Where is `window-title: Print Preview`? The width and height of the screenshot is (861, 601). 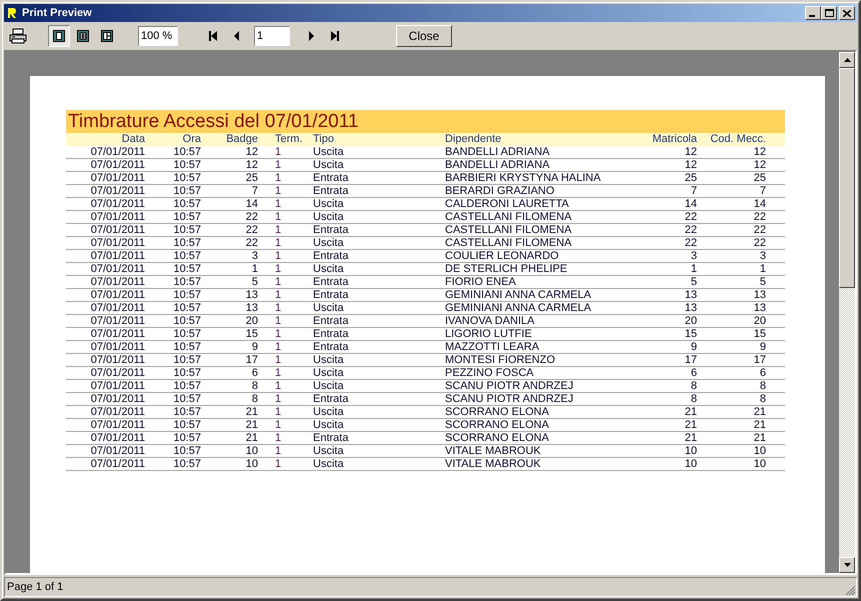
window-title: Print Preview is located at coordinates (57, 13).